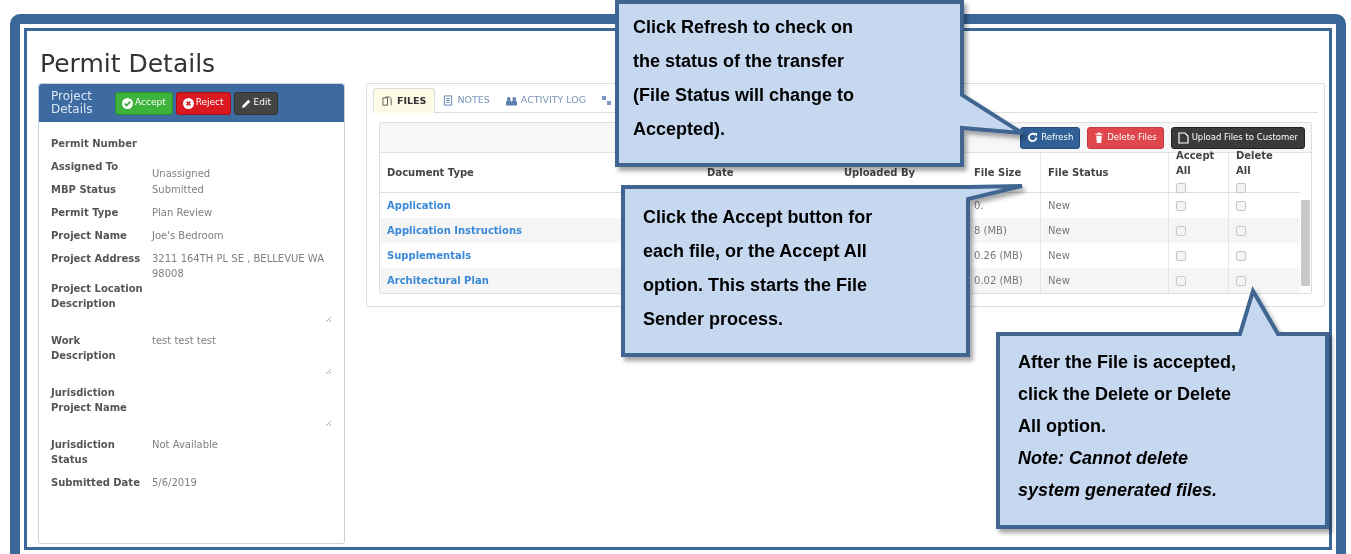  I want to click on callout-text: Click the Accept button for, so click(758, 217).